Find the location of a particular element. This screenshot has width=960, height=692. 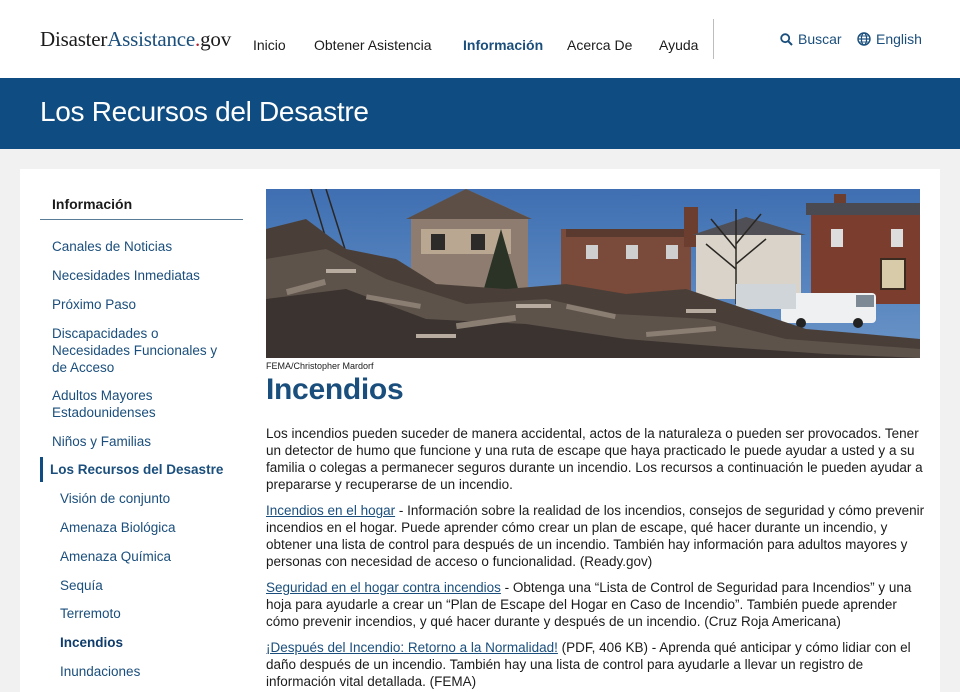

page-title: Incendios is located at coordinates (335, 389).